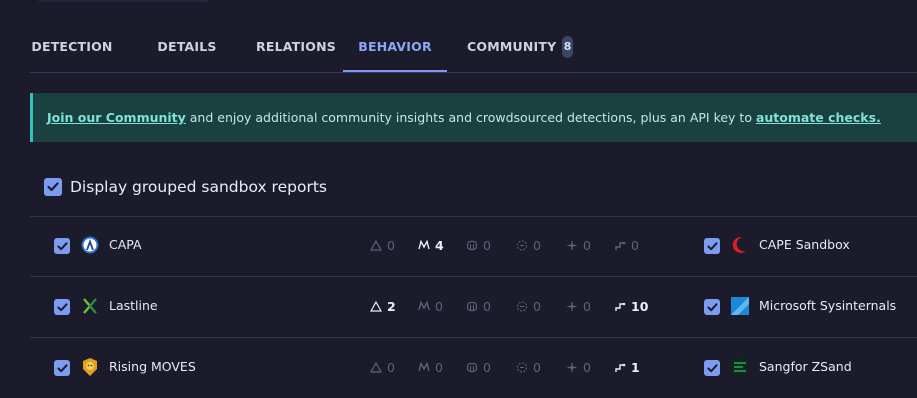 Image resolution: width=917 pixels, height=398 pixels. Describe the element at coordinates (739, 244) in the screenshot. I see `cape-sandbox-logo-icon` at that location.